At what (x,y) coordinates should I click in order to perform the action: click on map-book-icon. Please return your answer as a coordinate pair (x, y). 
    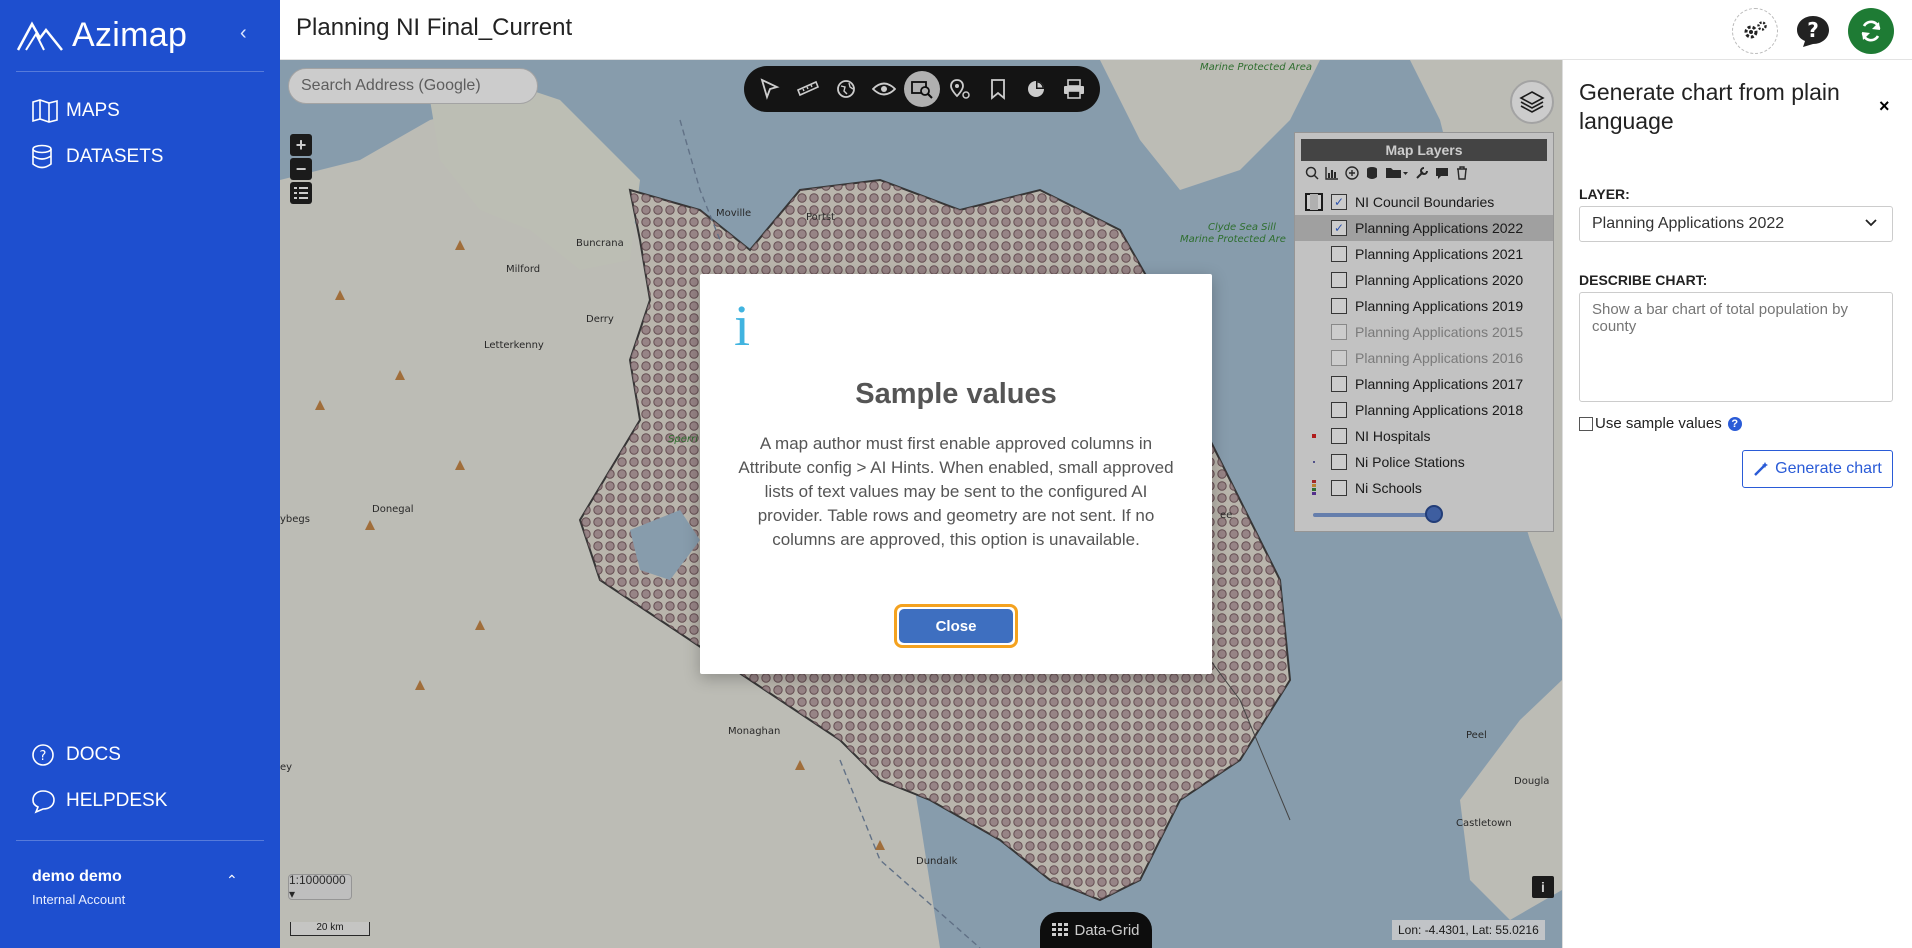
    Looking at the image, I should click on (45, 111).